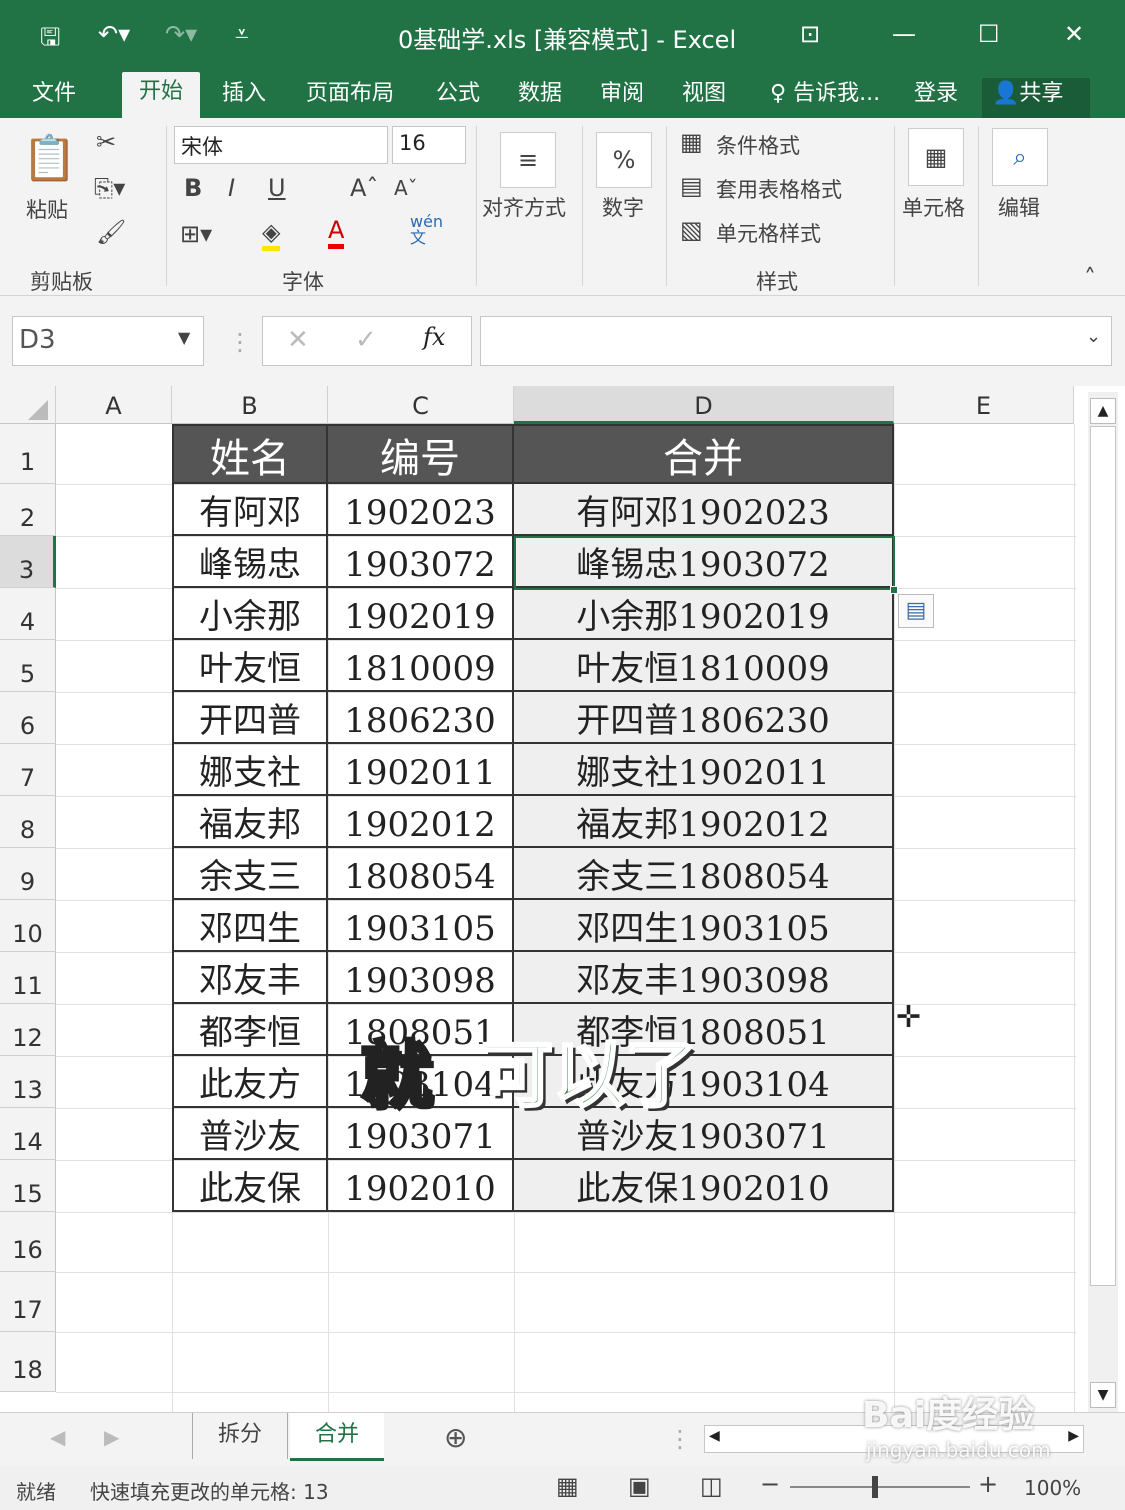 This screenshot has height=1510, width=1125. Describe the element at coordinates (28, 1030) in the screenshot. I see `row-header-12: 12` at that location.